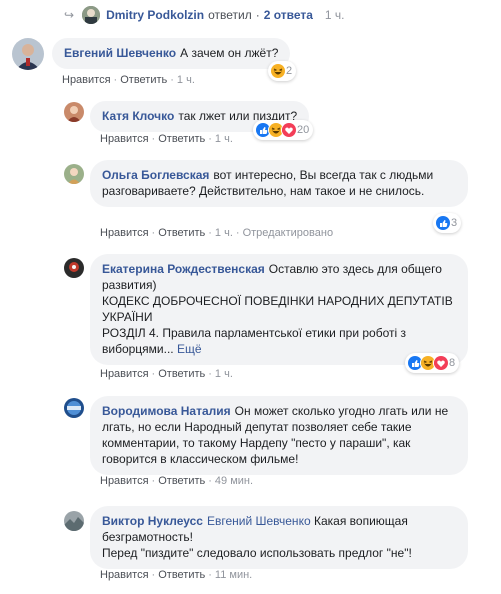  Describe the element at coordinates (289, 71) in the screenshot. I see `reactions-count: 2` at that location.